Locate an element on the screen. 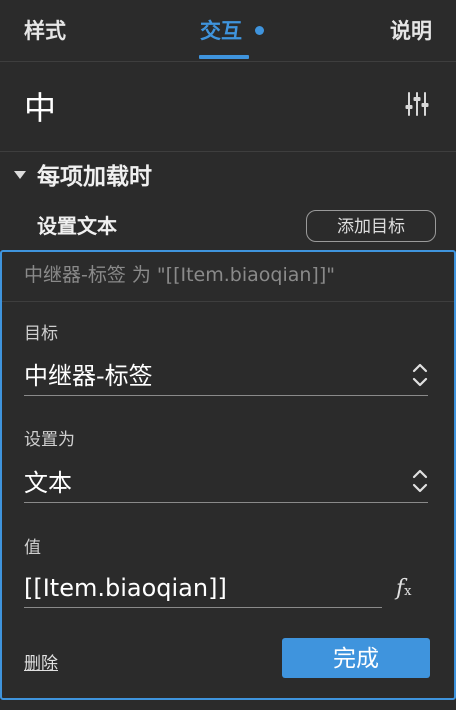  widget-name: 中 is located at coordinates (40, 108).